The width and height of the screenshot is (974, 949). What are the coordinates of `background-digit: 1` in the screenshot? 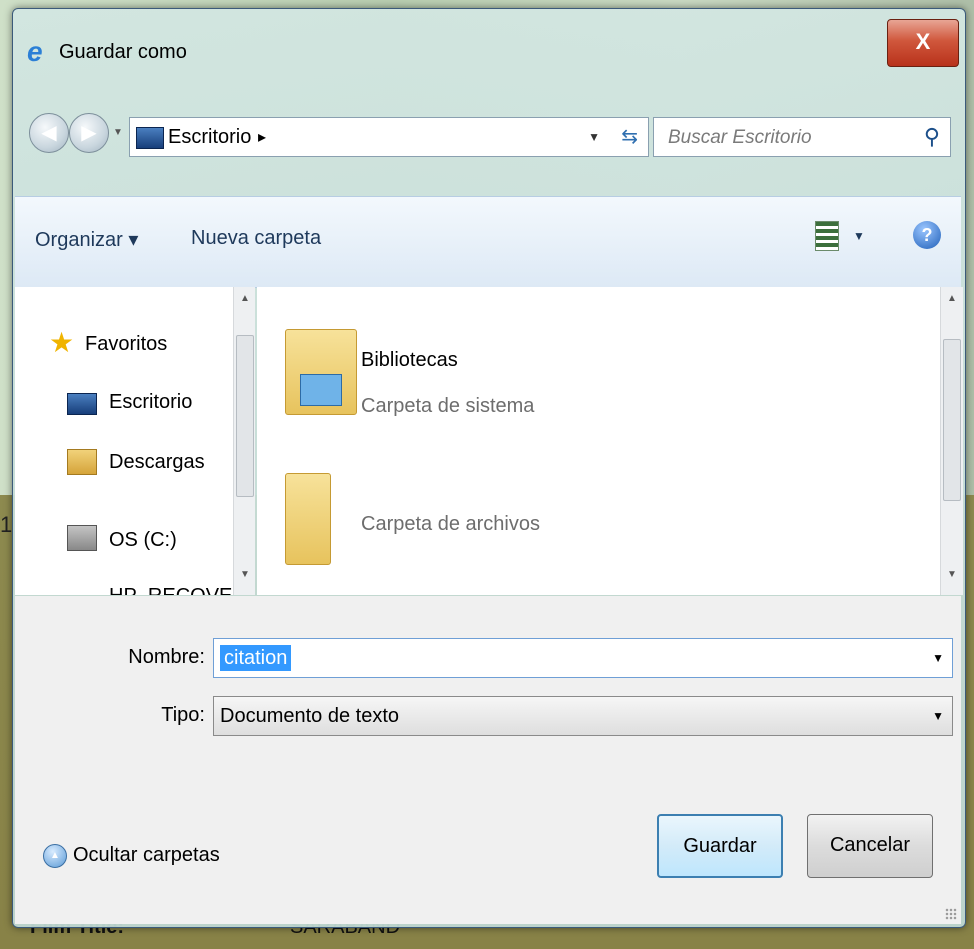 It's located at (6, 524).